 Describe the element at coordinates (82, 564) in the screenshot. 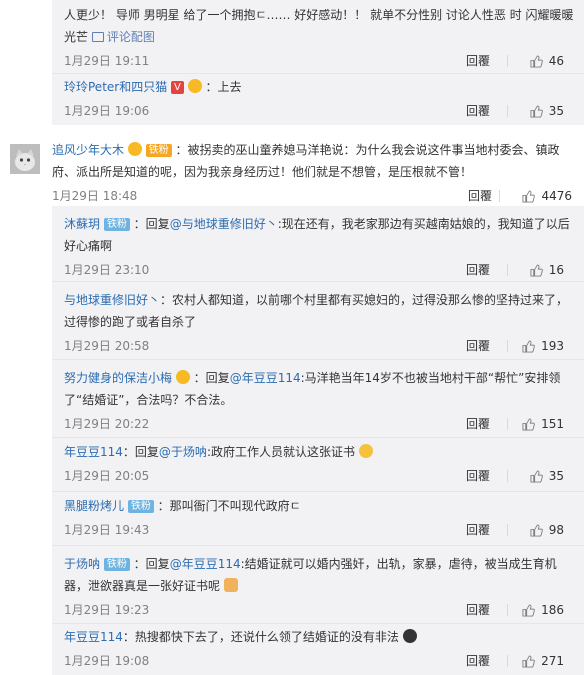

I see `username-link: 于炀呐` at that location.